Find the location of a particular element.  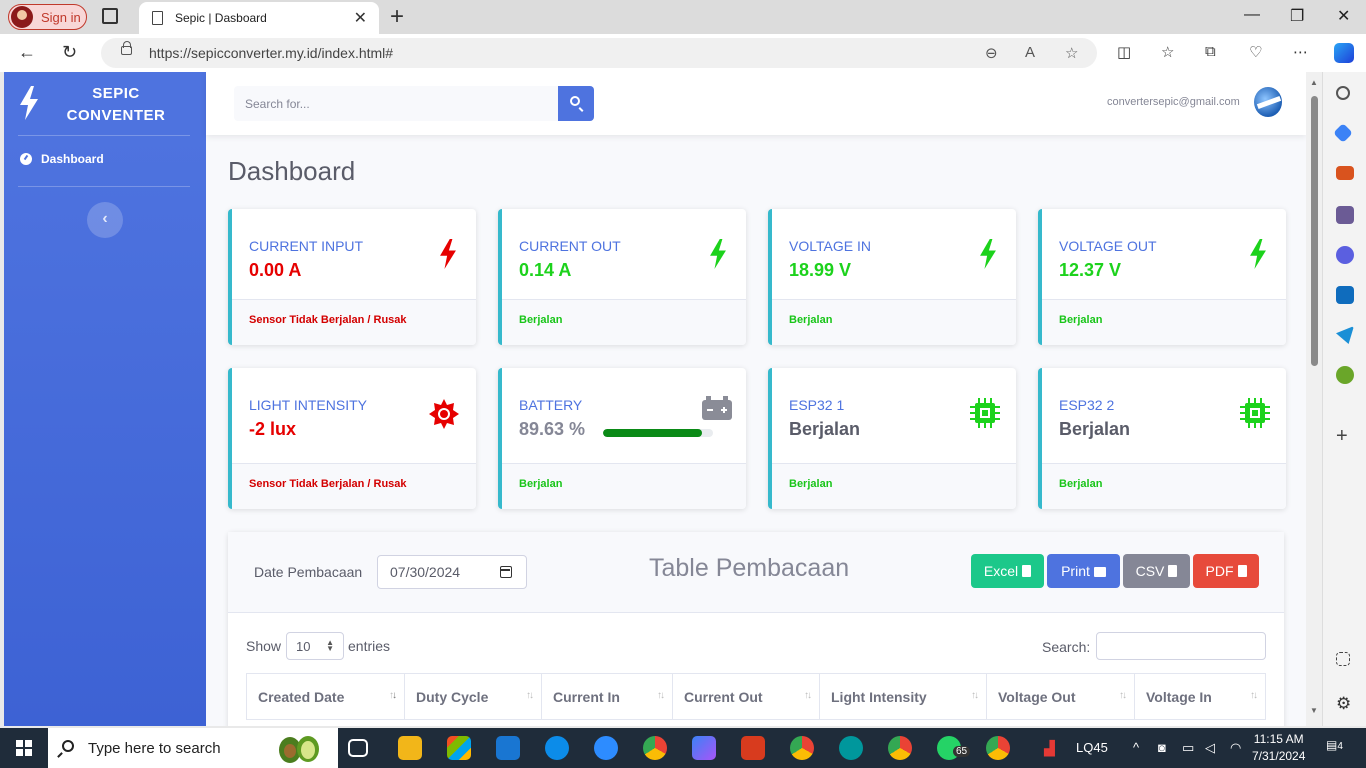

calendar-icon is located at coordinates (506, 572).